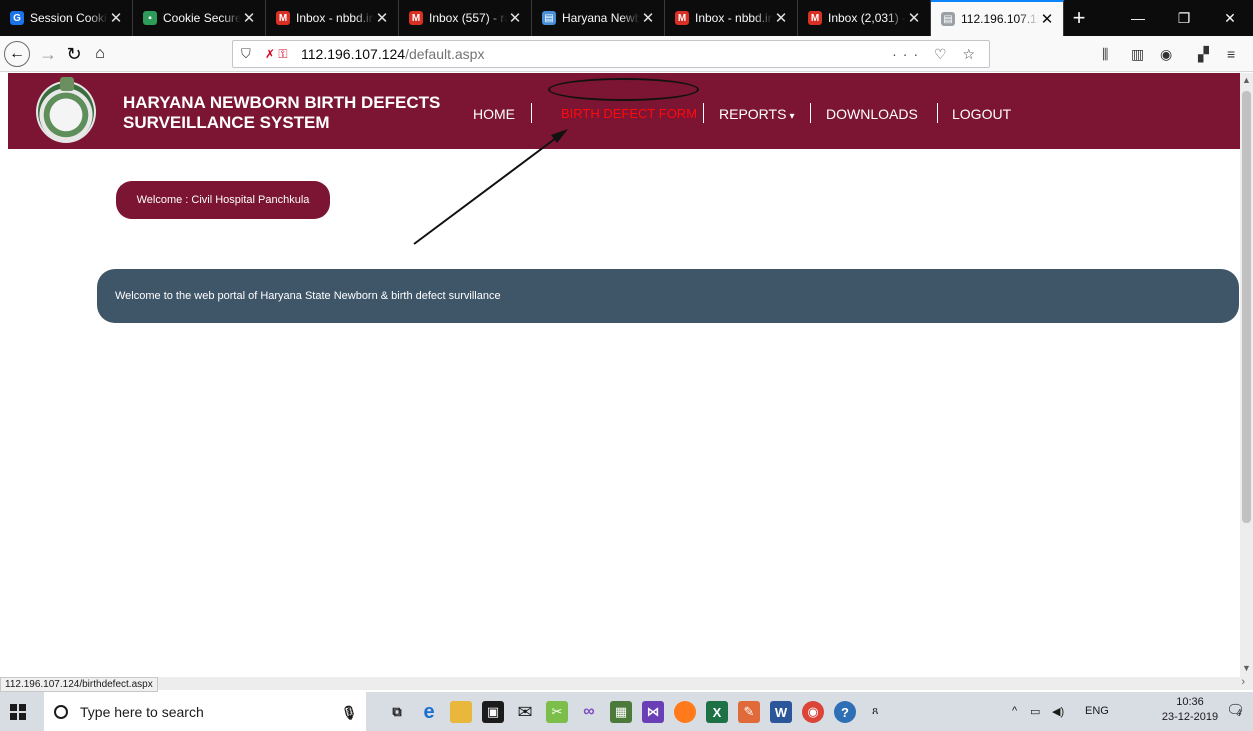  What do you see at coordinates (205, 711) in the screenshot?
I see `taskbar-search-box: Type here to search` at bounding box center [205, 711].